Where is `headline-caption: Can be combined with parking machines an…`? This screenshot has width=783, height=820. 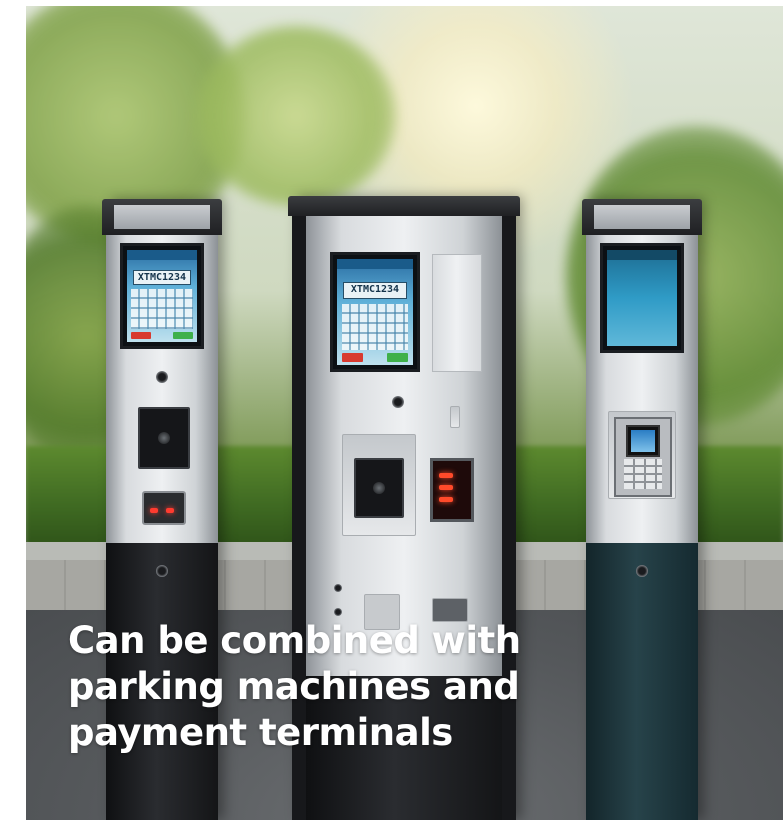
headline-caption: Can be combined with parking machines an… is located at coordinates (328, 687).